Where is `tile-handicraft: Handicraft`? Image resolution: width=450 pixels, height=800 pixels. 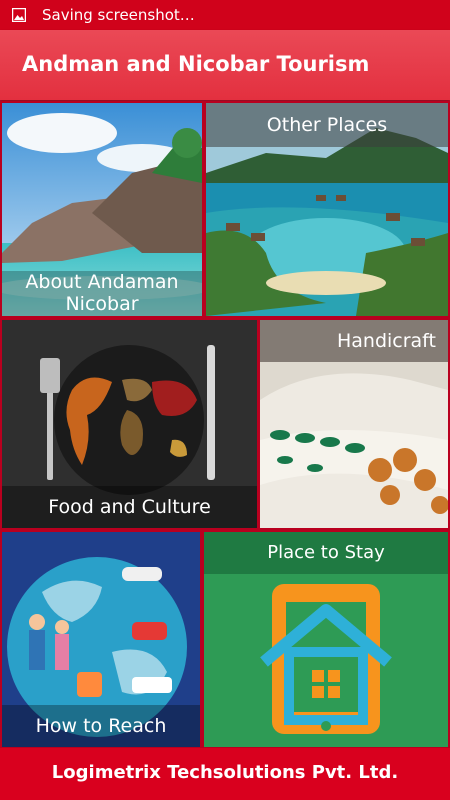
tile-handicraft: Handicraft is located at coordinates (354, 424).